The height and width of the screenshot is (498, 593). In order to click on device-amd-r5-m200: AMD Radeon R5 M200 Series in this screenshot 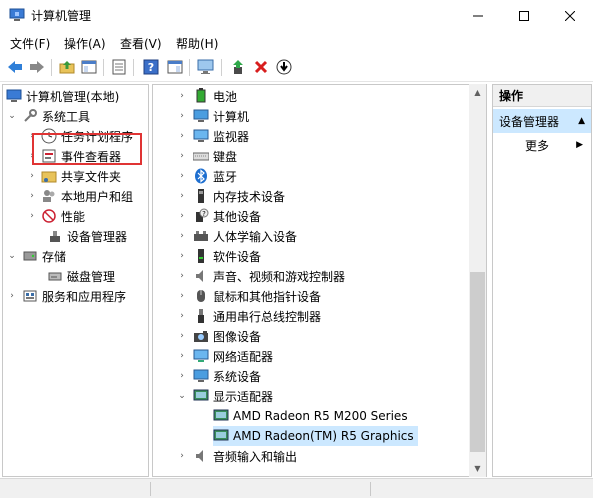, I will do `click(310, 416)`.